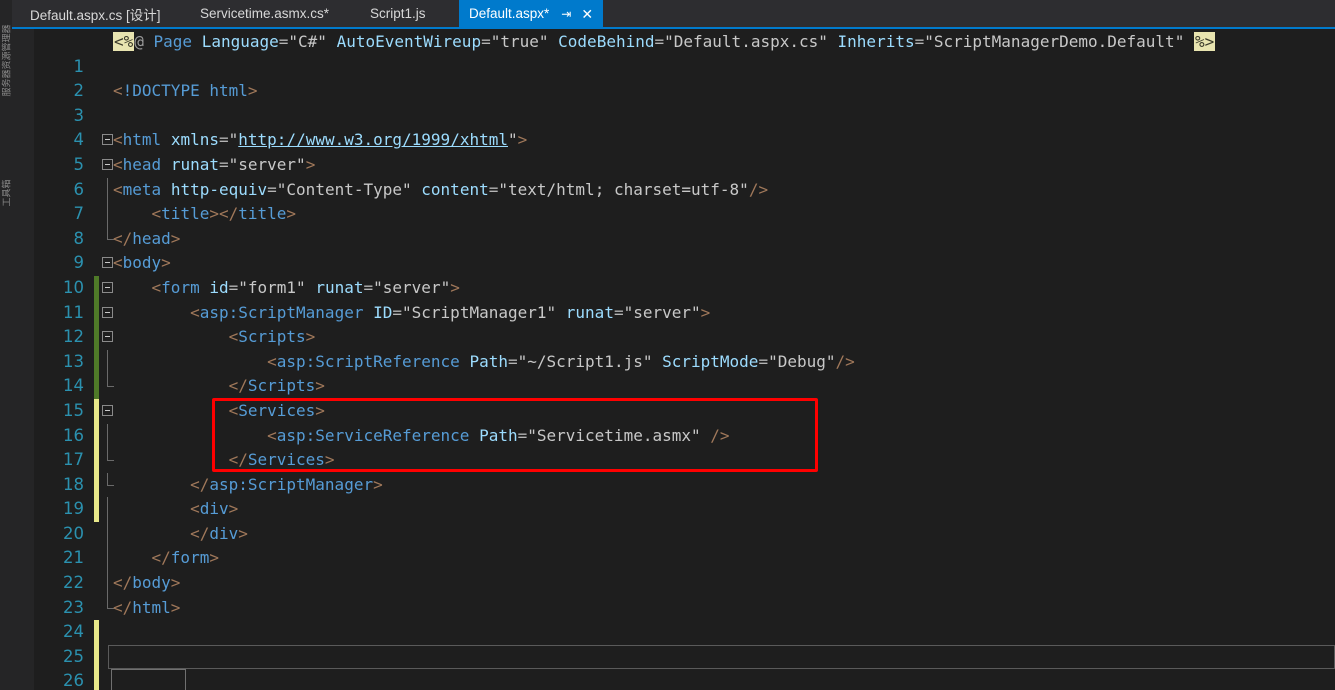  Describe the element at coordinates (673, 298) in the screenshot. I see `code-line: 11 <form id="form1" runat="server">` at that location.